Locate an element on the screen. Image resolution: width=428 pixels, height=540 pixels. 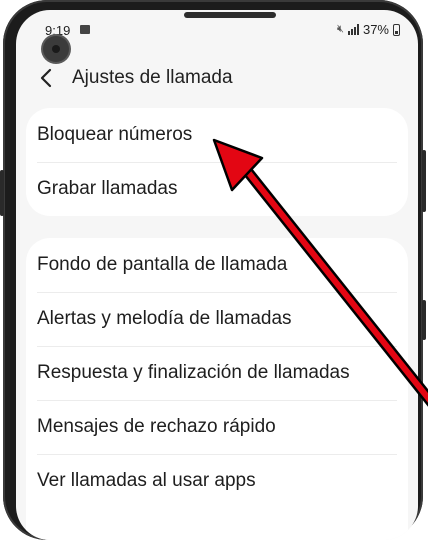
settings-item-label: Mensajes de rechazo rápido is located at coordinates (156, 426).